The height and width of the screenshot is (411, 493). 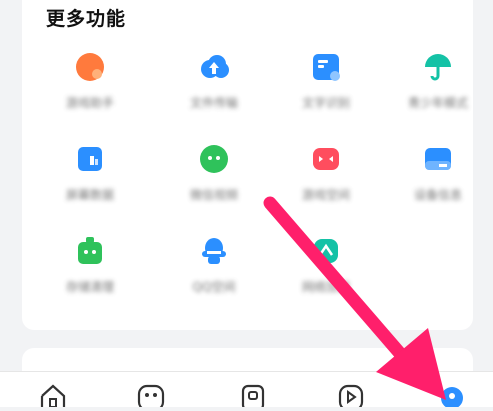 What do you see at coordinates (214, 251) in the screenshot?
I see `qq-icon` at bounding box center [214, 251].